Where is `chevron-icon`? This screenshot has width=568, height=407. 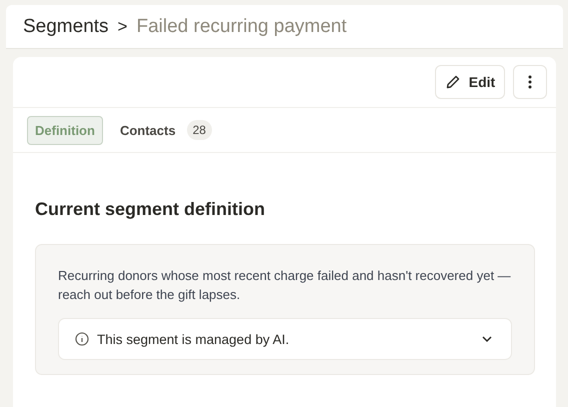 chevron-icon is located at coordinates (487, 339).